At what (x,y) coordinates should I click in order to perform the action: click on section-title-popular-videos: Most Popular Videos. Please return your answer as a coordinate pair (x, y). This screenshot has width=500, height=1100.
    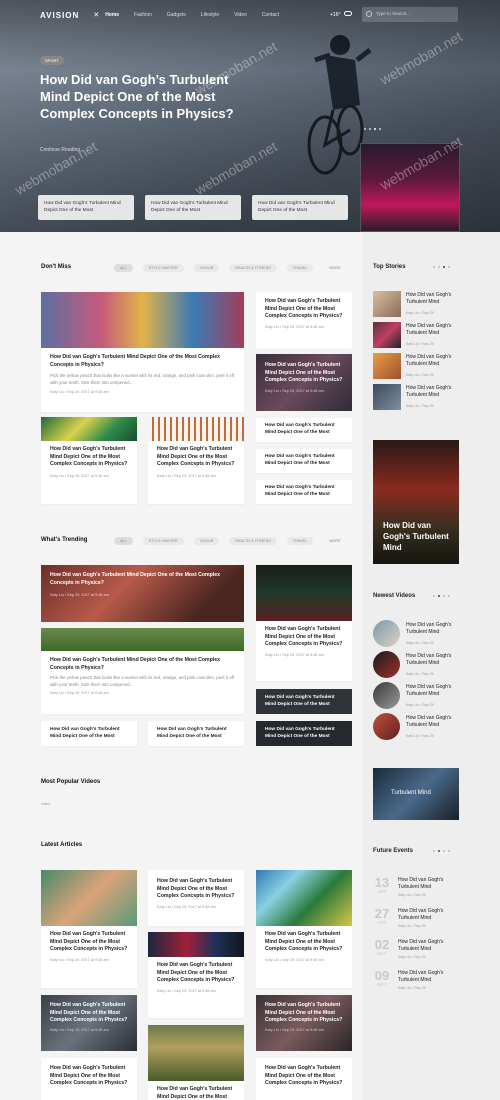
    Looking at the image, I should click on (71, 782).